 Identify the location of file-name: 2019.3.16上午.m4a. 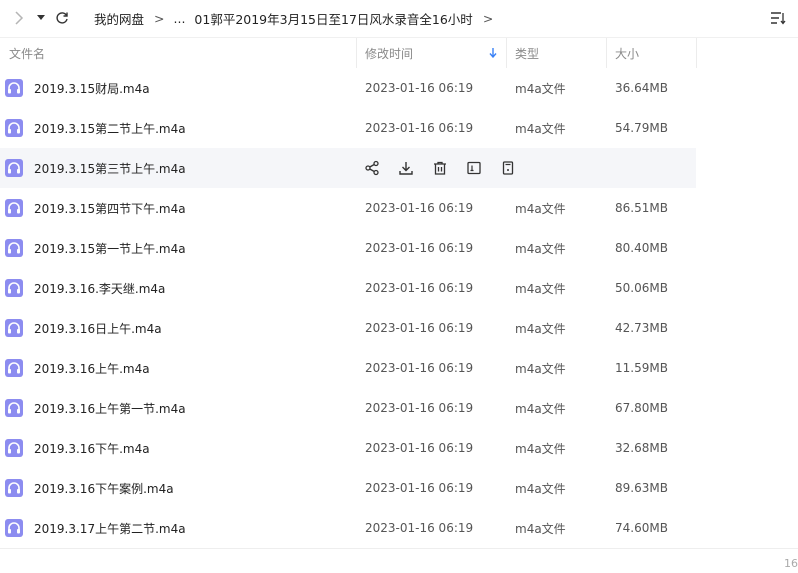
(92, 368).